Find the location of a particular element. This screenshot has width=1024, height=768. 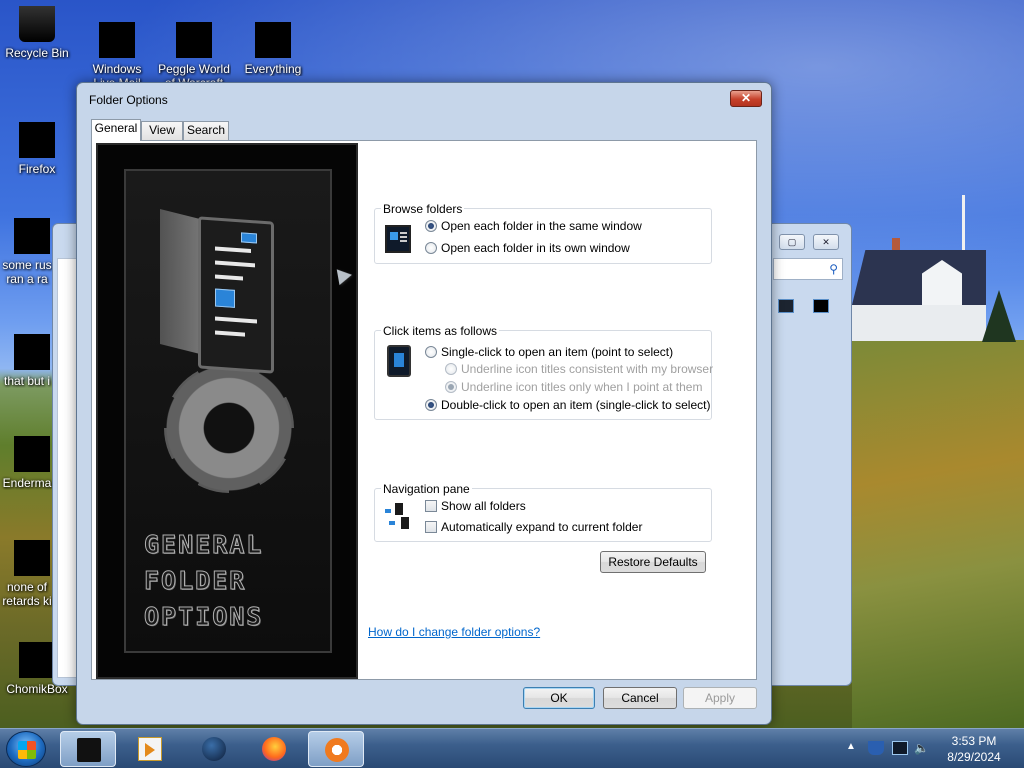

windows-logo-icon is located at coordinates (27, 750).